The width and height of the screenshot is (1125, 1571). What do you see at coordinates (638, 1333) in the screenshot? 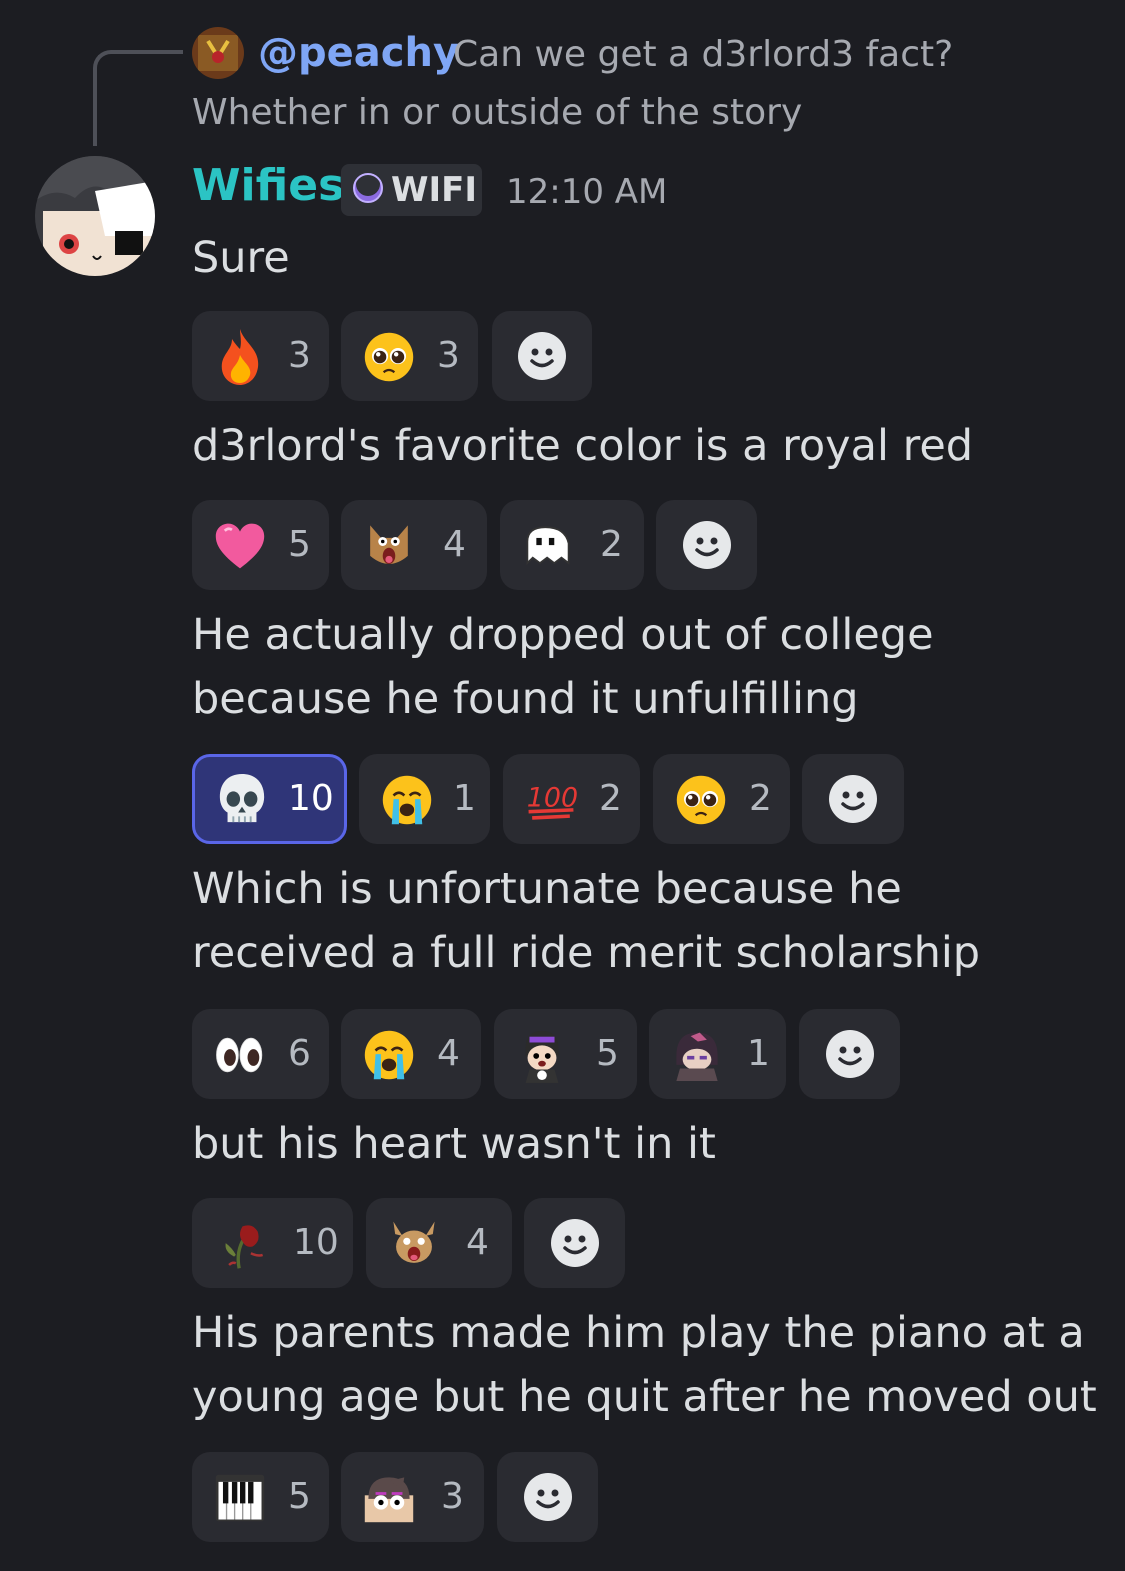
I see `message-line: His parents made him play the piano at a` at bounding box center [638, 1333].